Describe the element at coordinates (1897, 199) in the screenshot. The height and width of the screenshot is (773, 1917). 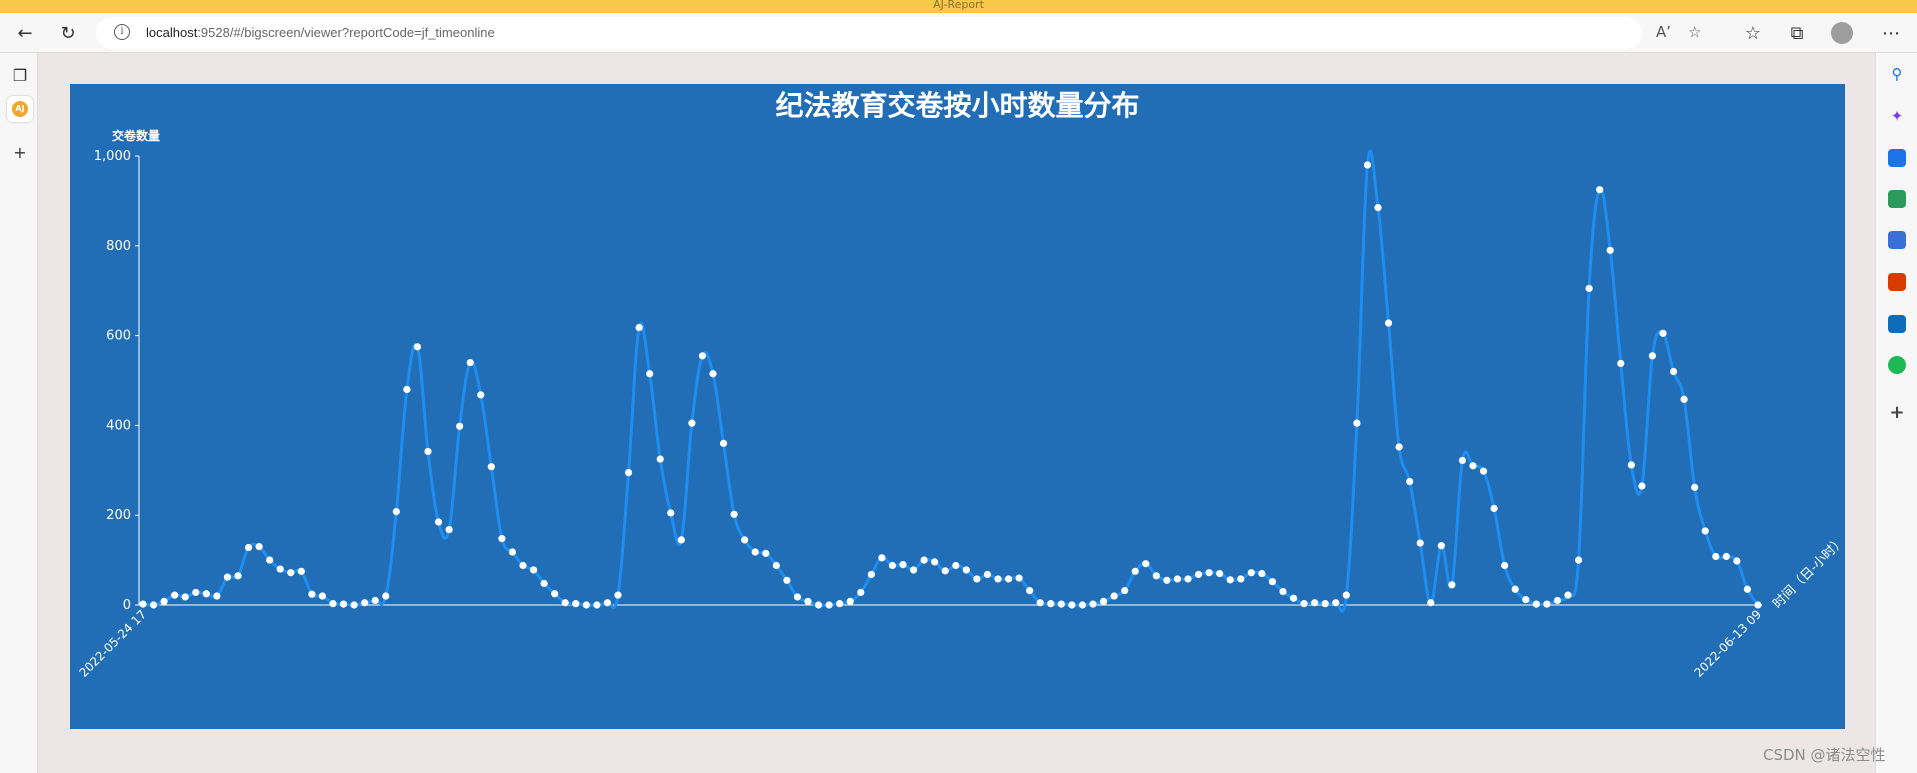
I see `tools-icon` at that location.